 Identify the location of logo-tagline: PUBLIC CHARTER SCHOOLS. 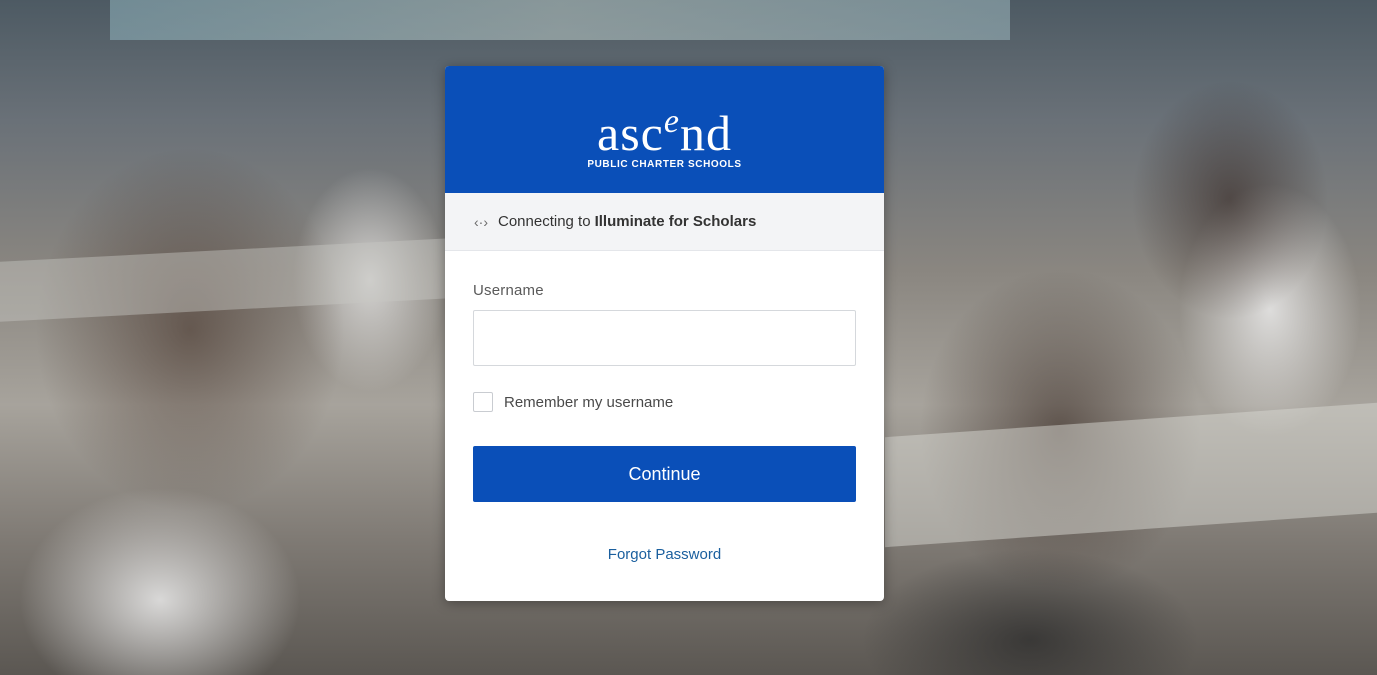
(664, 164).